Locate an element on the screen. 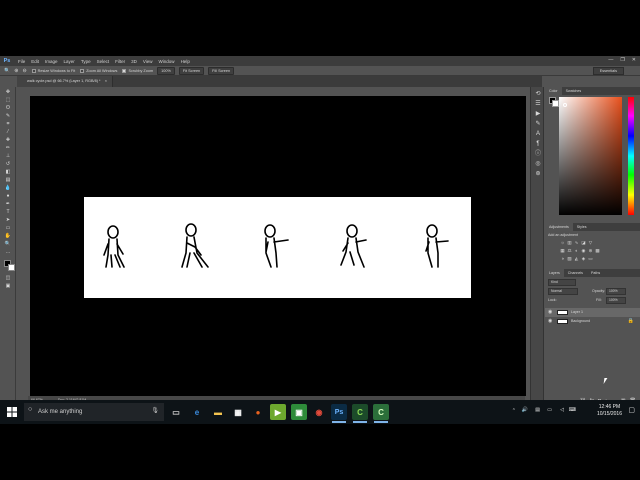  vibrance-icon: ▽ is located at coordinates (590, 242).